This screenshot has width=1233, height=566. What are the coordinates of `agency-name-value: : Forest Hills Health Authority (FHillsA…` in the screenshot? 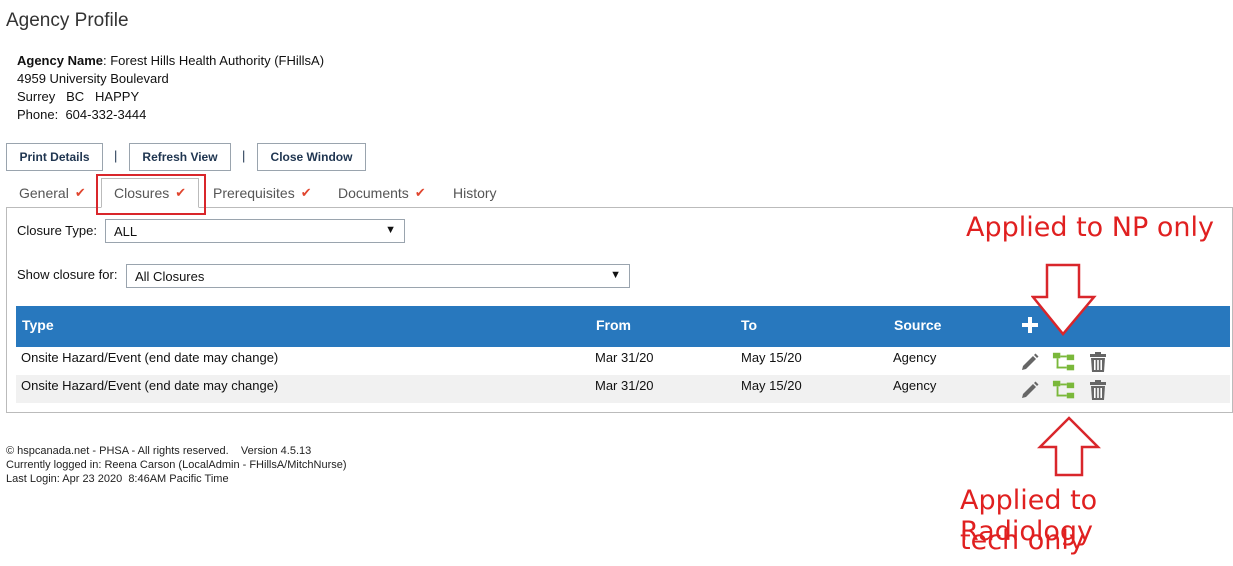 It's located at (213, 60).